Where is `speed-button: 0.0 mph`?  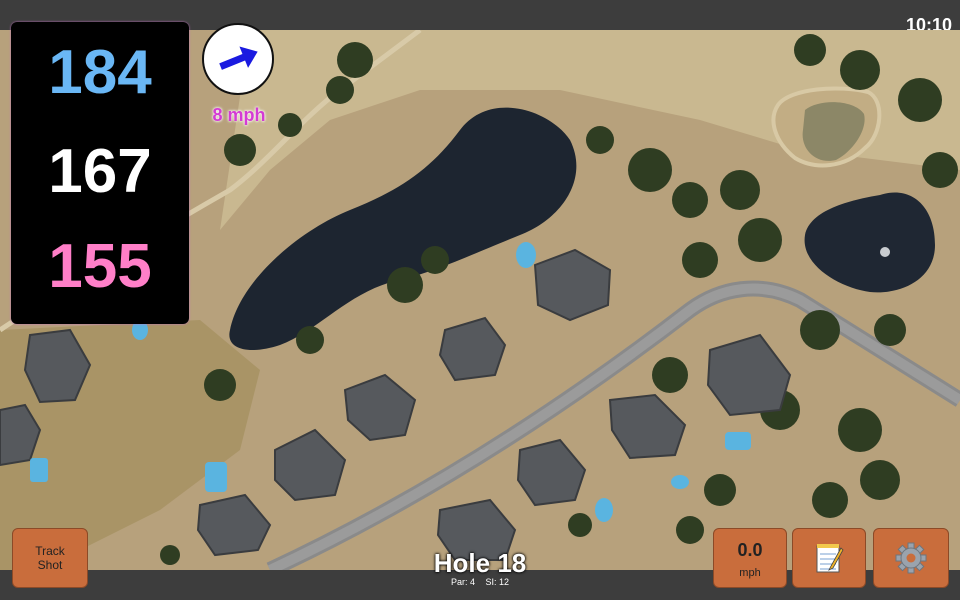
speed-button: 0.0 mph is located at coordinates (750, 558).